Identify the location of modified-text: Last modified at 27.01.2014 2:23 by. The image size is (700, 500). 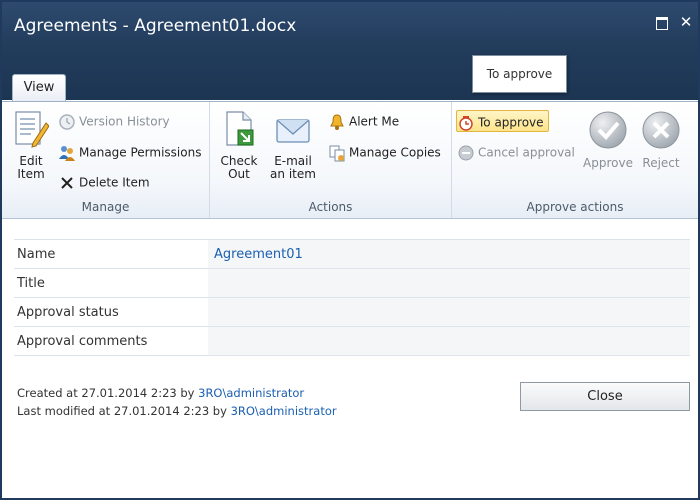
(124, 411).